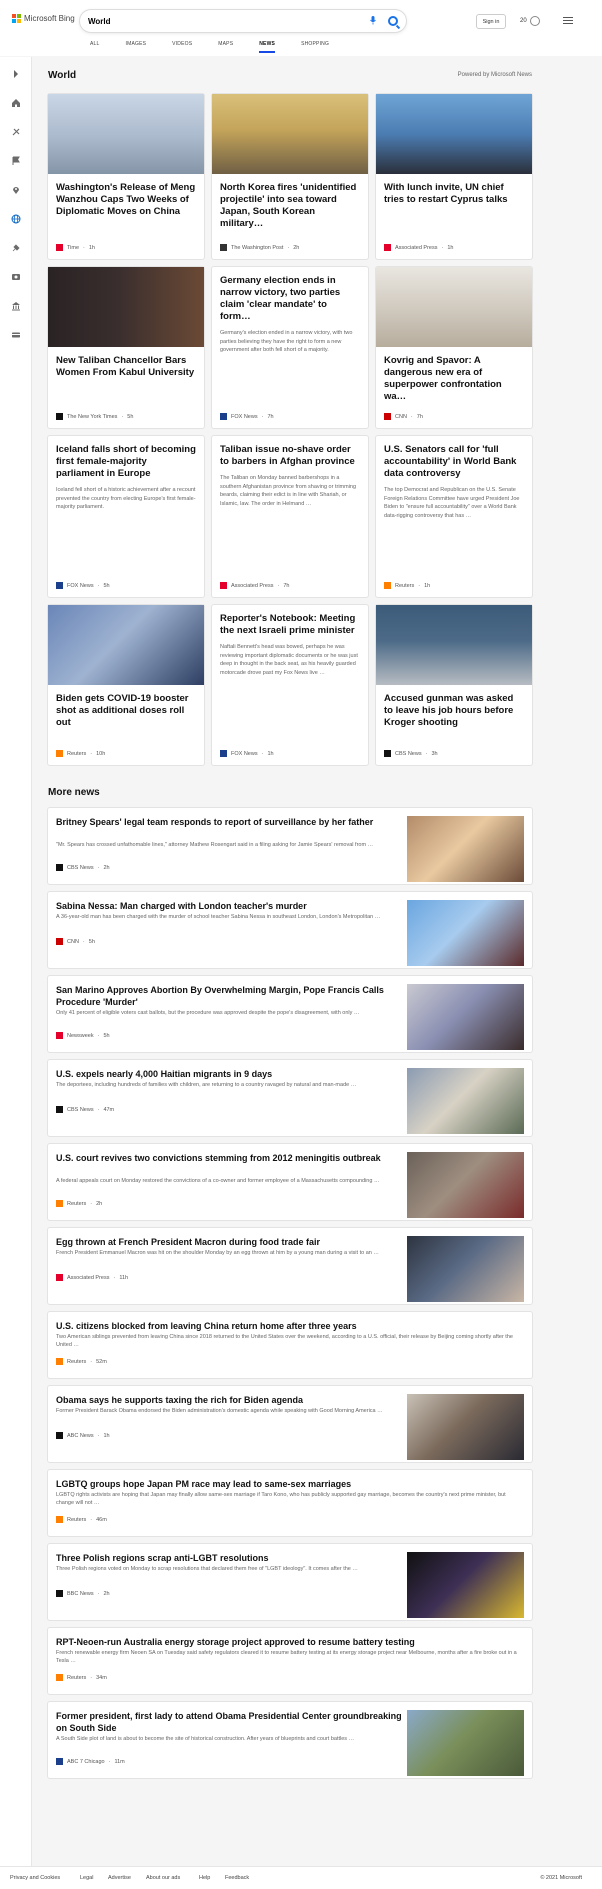 The image size is (602, 1889). What do you see at coordinates (204, 1878) in the screenshot?
I see `footer-link-help: Help` at bounding box center [204, 1878].